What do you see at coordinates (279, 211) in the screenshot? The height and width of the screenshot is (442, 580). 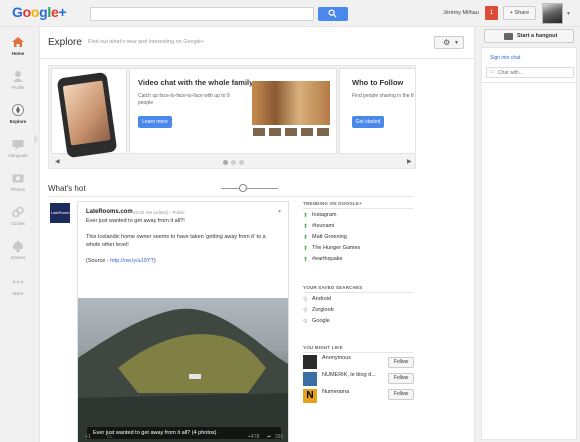 I see `post-menu-icon: ▾` at bounding box center [279, 211].